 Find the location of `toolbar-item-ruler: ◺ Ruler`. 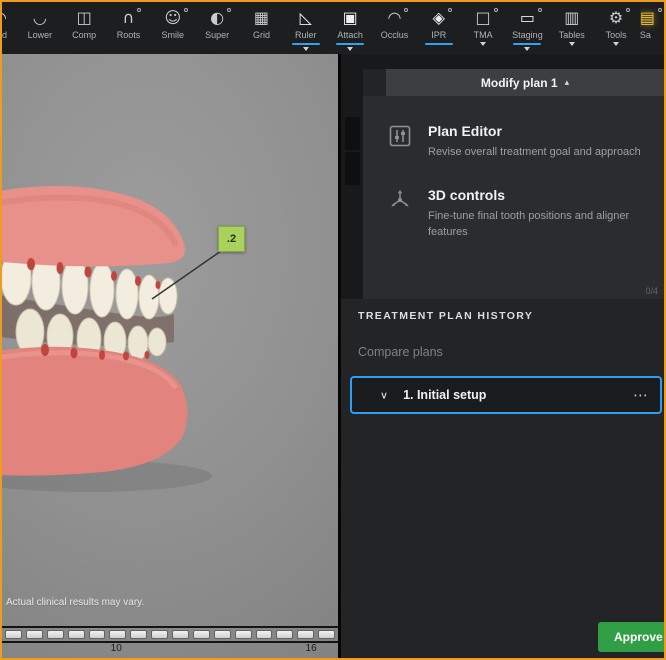

toolbar-item-ruler: ◺ Ruler is located at coordinates (305, 30).